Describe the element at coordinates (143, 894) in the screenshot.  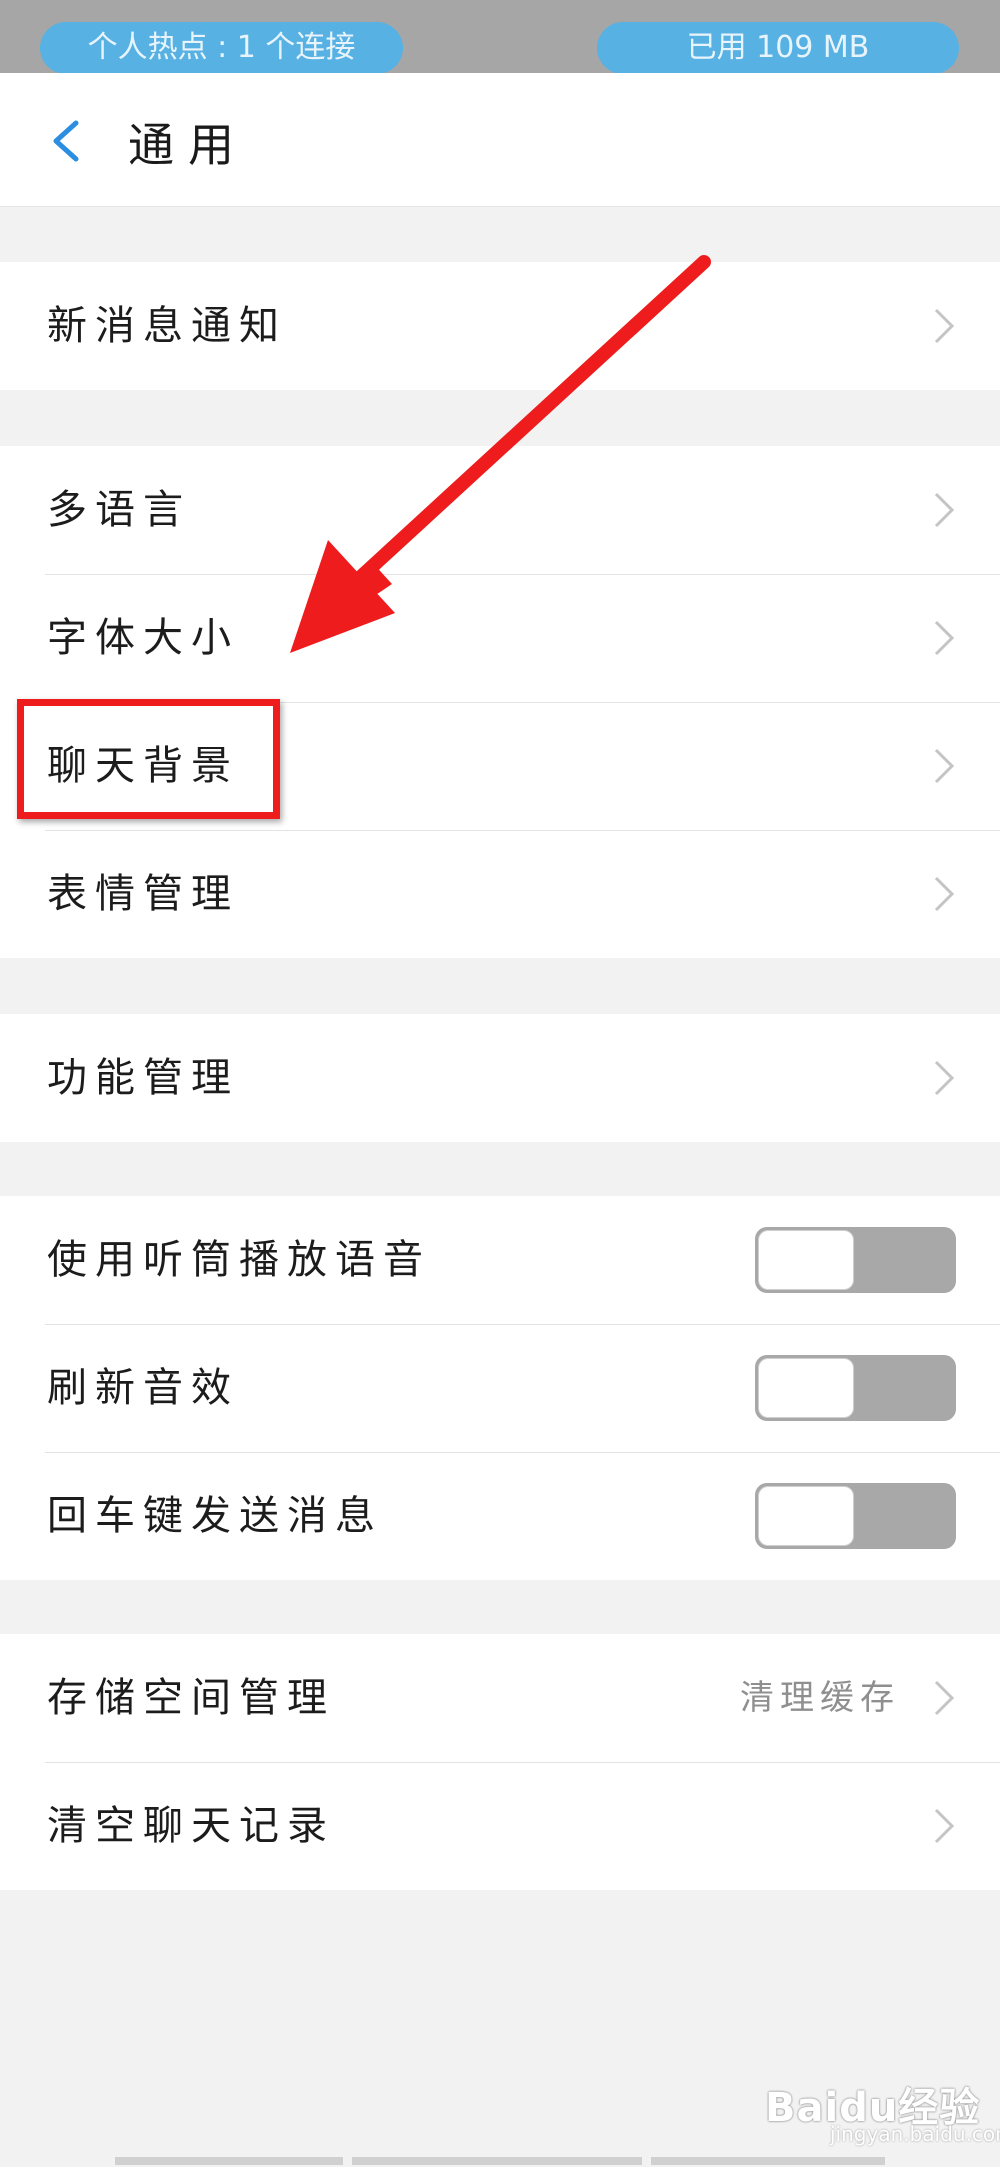
I see `row-label: 表情管理` at that location.